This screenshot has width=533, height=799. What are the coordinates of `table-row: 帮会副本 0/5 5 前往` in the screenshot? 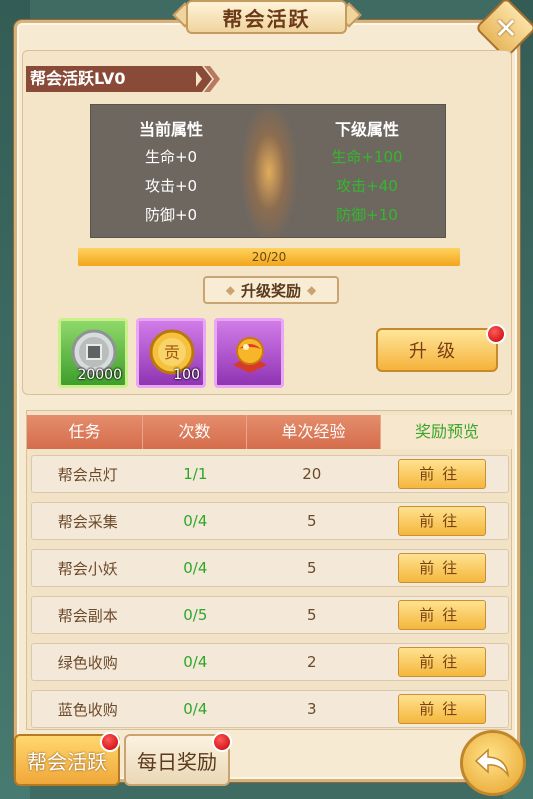 It's located at (270, 615).